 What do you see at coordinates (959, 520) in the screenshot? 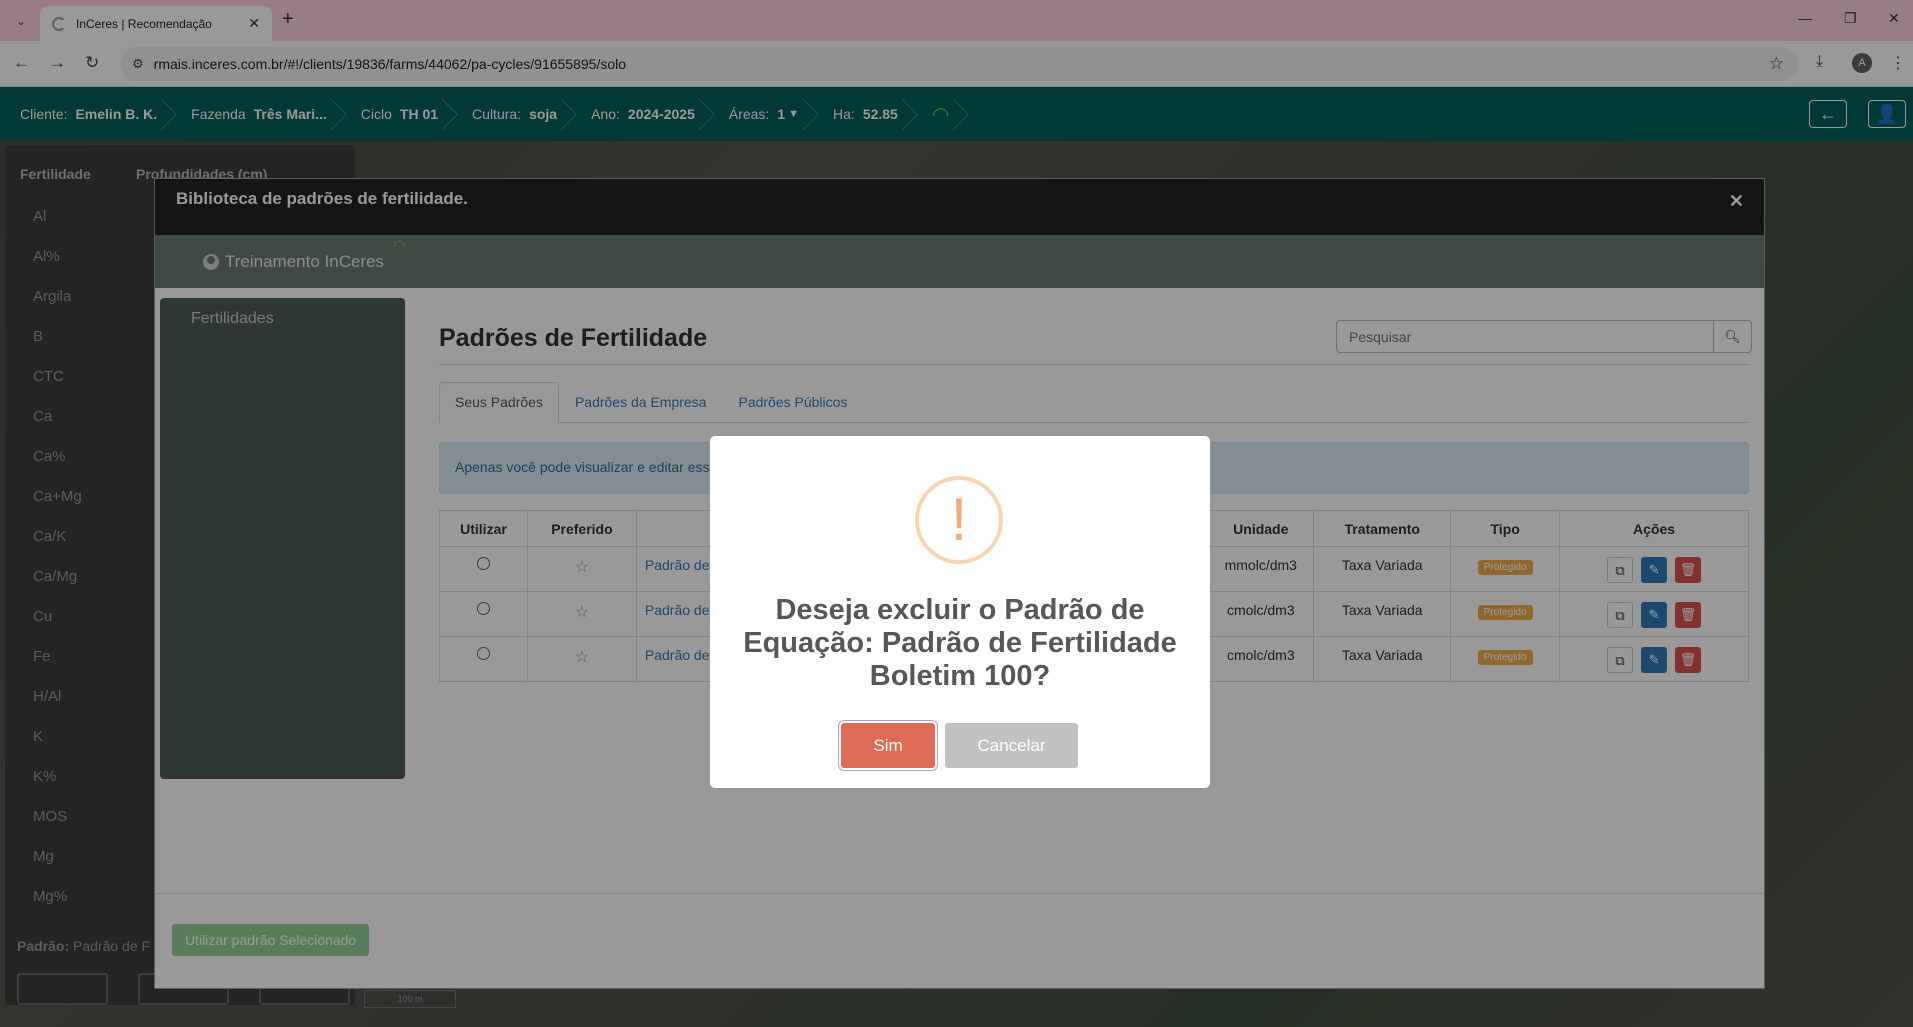
I see `warning-icon: !` at bounding box center [959, 520].